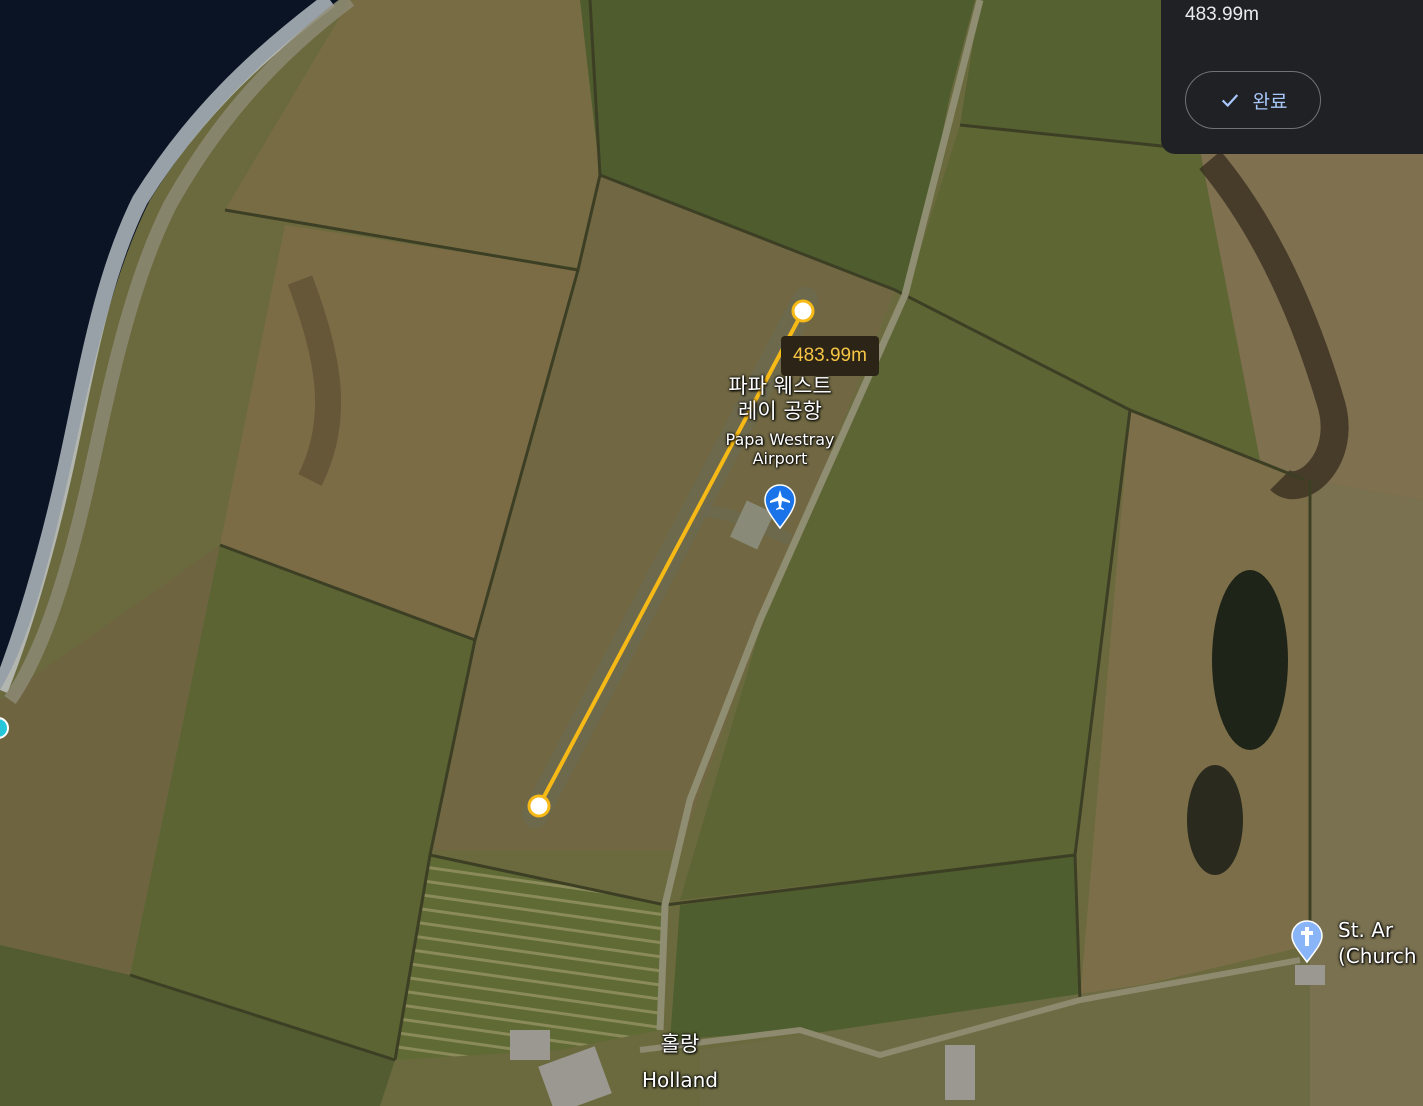 Image resolution: width=1423 pixels, height=1106 pixels. What do you see at coordinates (680, 1044) in the screenshot?
I see `village-name-korean: 홀랑` at bounding box center [680, 1044].